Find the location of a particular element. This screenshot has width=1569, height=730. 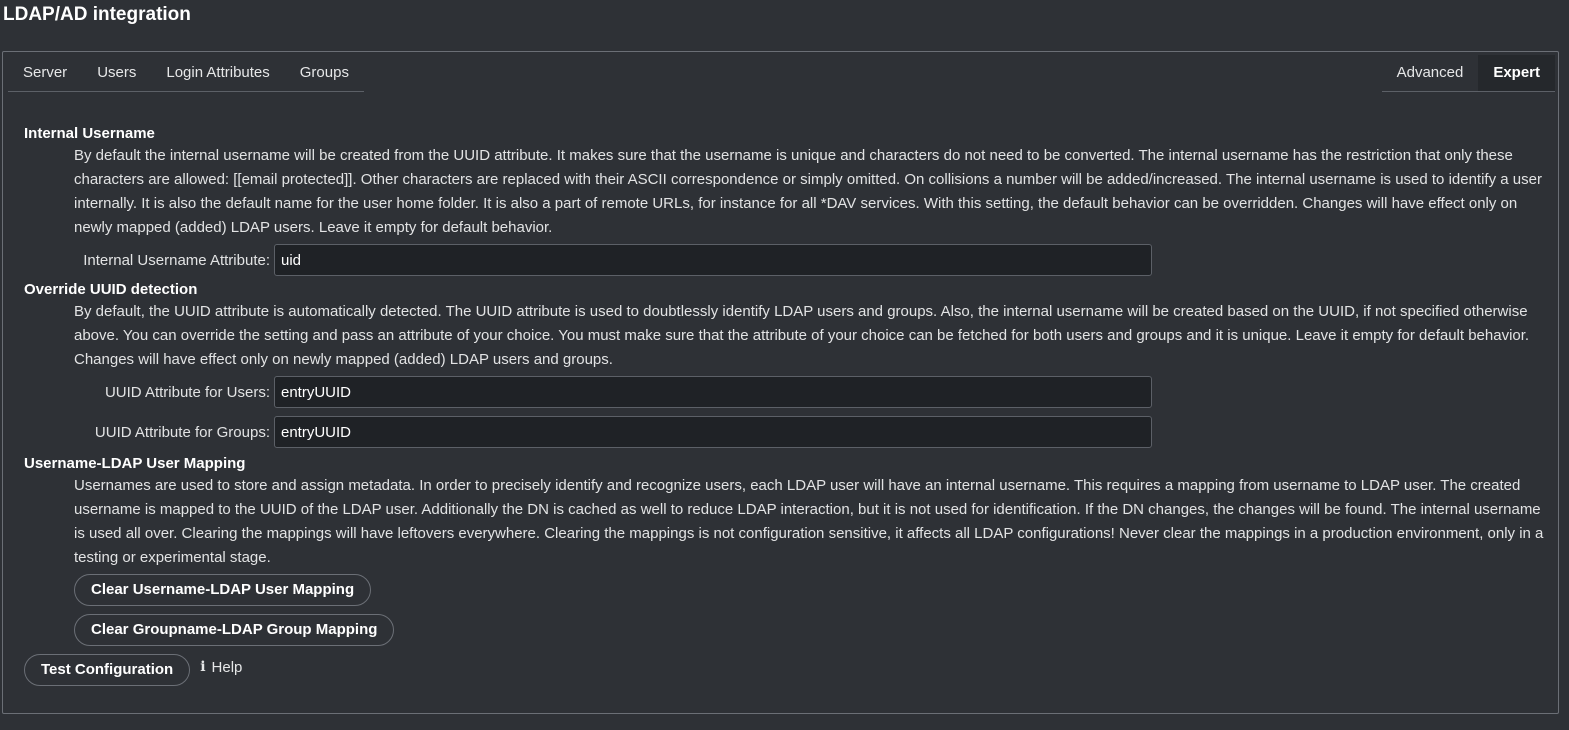

uuid-users-row: UUID Attribute for Users: is located at coordinates (784, 392).